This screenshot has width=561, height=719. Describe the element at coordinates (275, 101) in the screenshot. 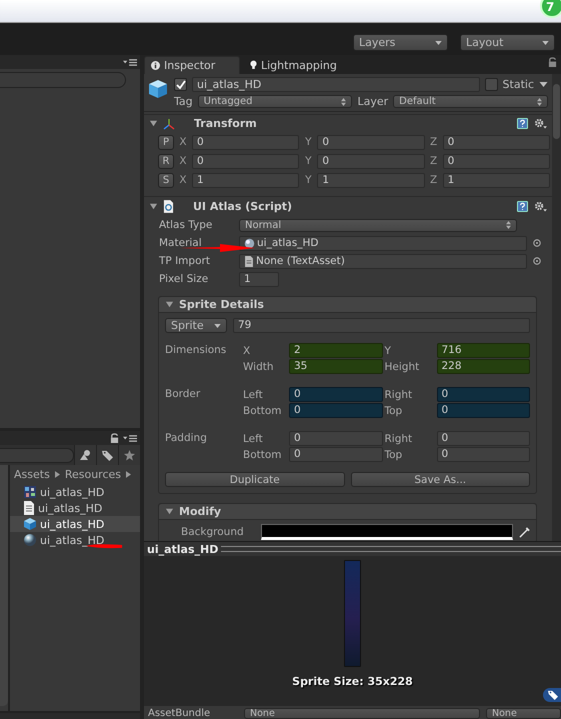

I see `tag-dropdown: Untagged` at that location.